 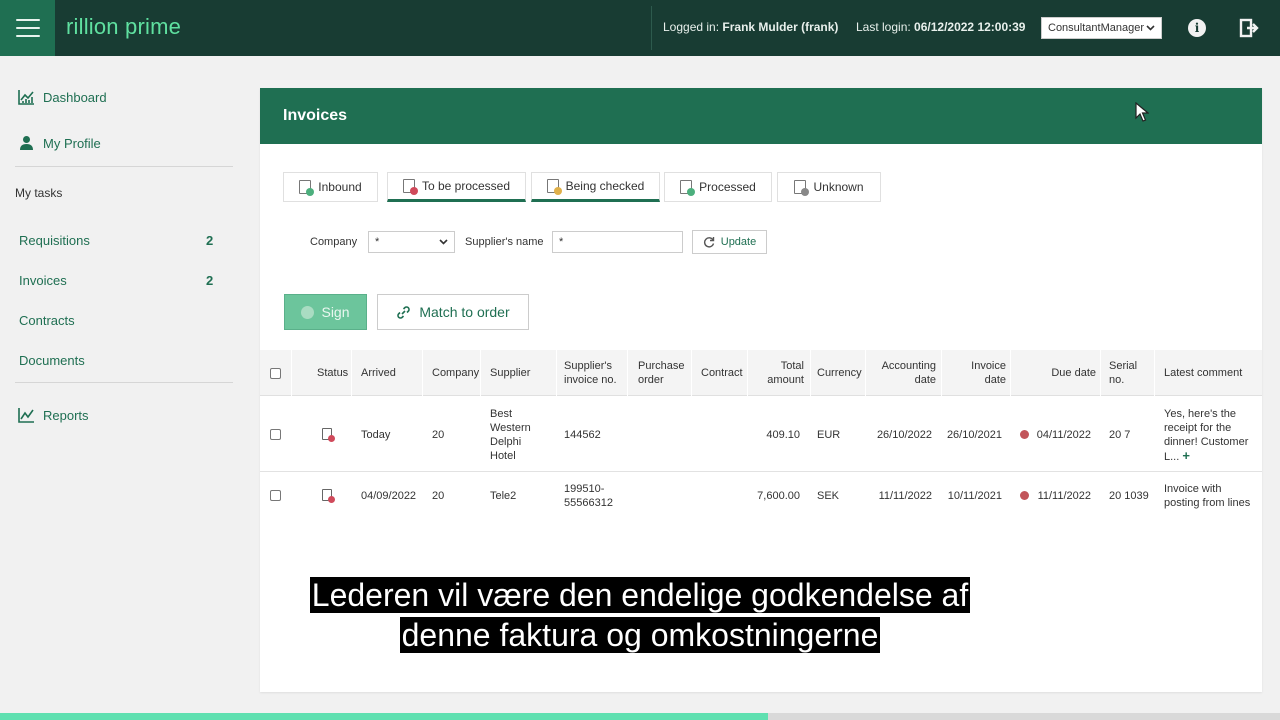 I want to click on user-icon, so click(x=26, y=143).